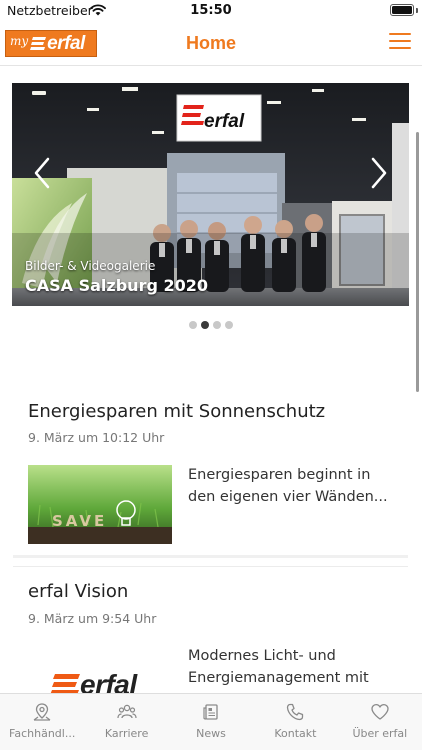  I want to click on tab-label: News, so click(211, 733).